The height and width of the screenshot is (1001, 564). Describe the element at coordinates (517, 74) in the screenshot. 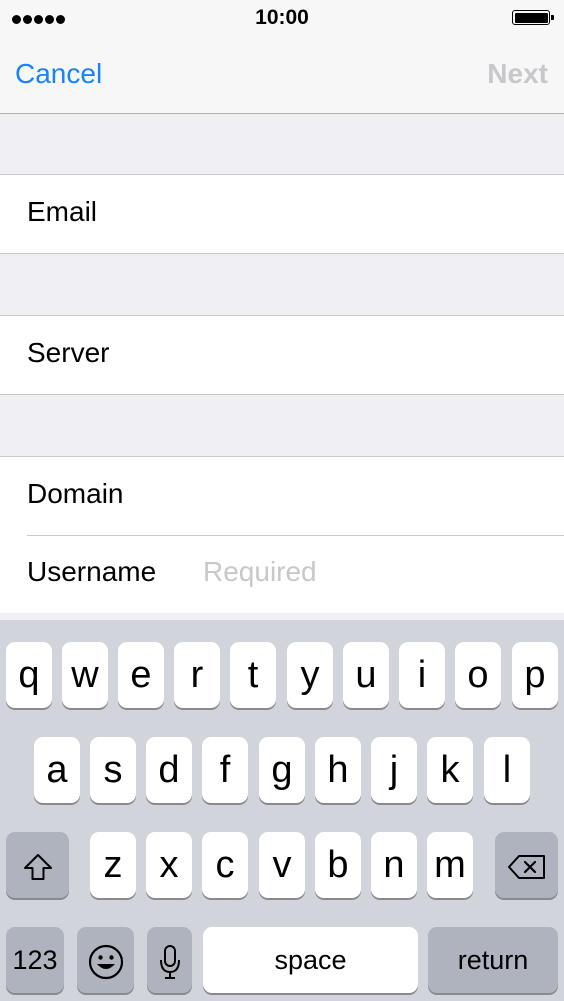

I see `next-button: Next` at that location.